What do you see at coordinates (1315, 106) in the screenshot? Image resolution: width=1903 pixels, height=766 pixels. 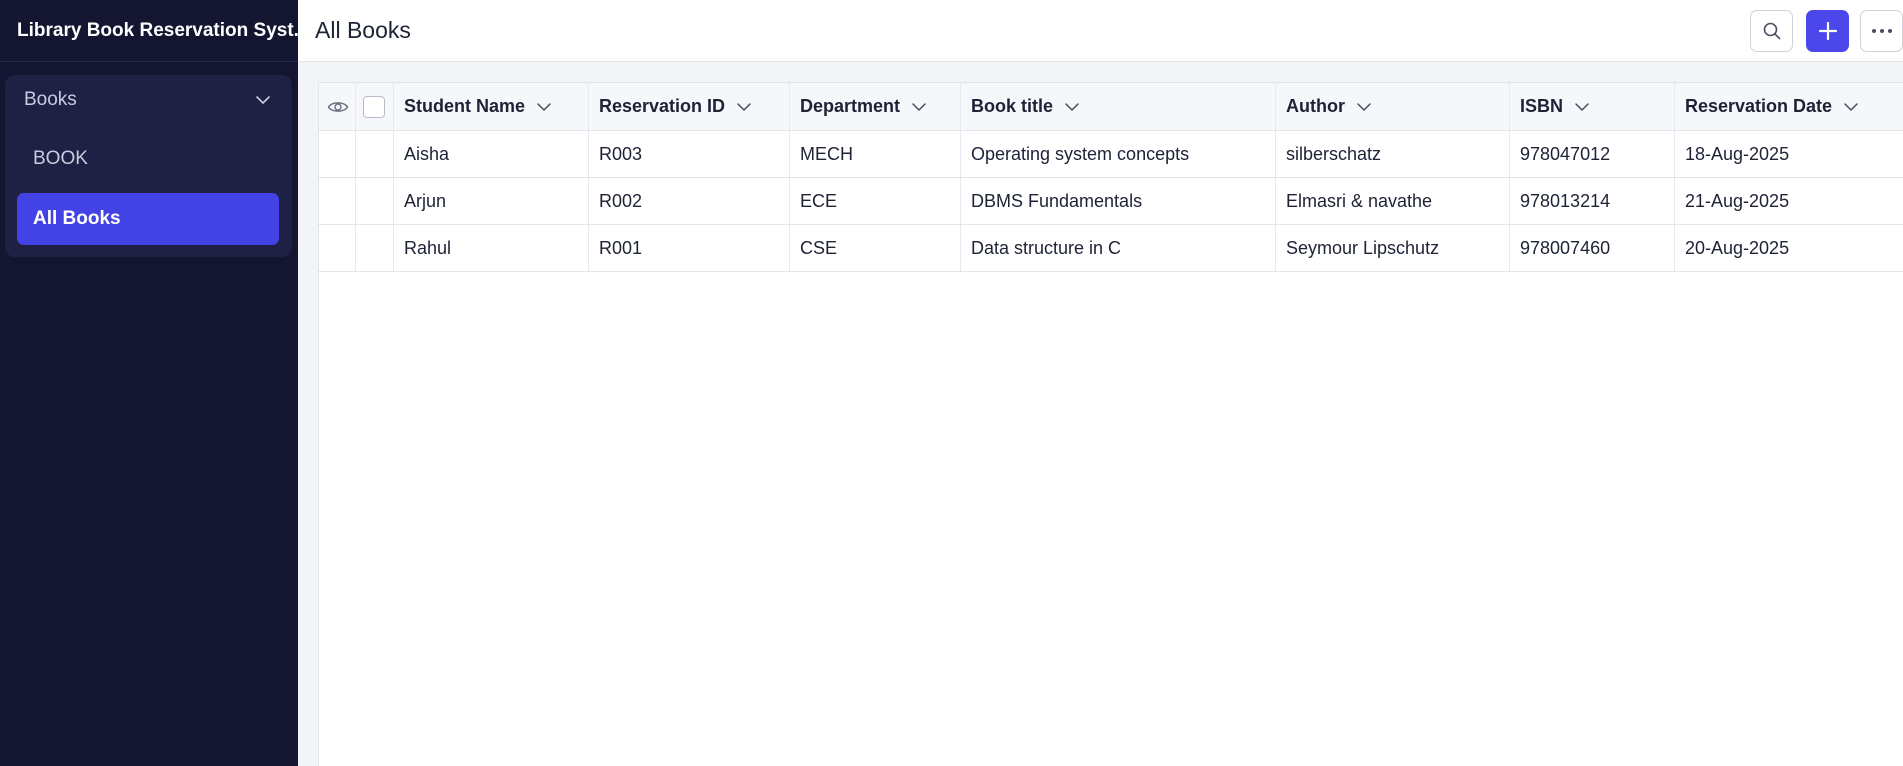 I see `column-header-label: Author` at bounding box center [1315, 106].